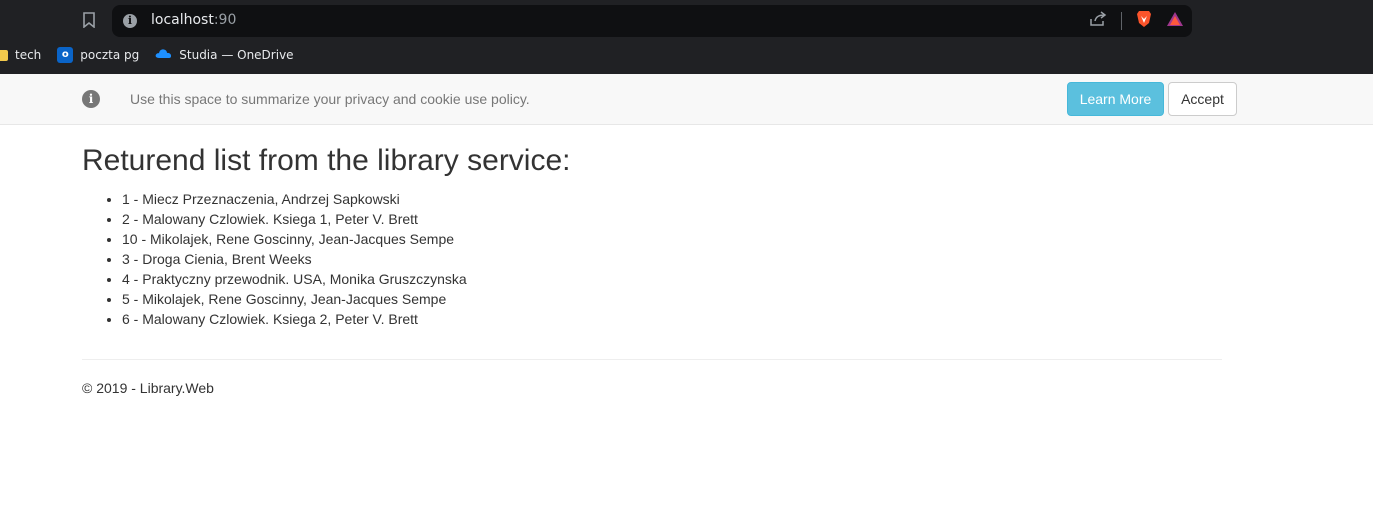  Describe the element at coordinates (130, 21) in the screenshot. I see `site-info-icon: i` at that location.